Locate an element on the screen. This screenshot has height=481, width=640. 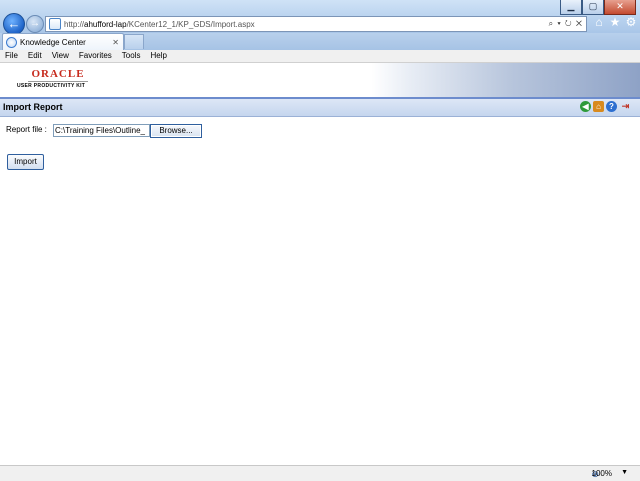
close-window-button: ✕ is located at coordinates (620, 7).